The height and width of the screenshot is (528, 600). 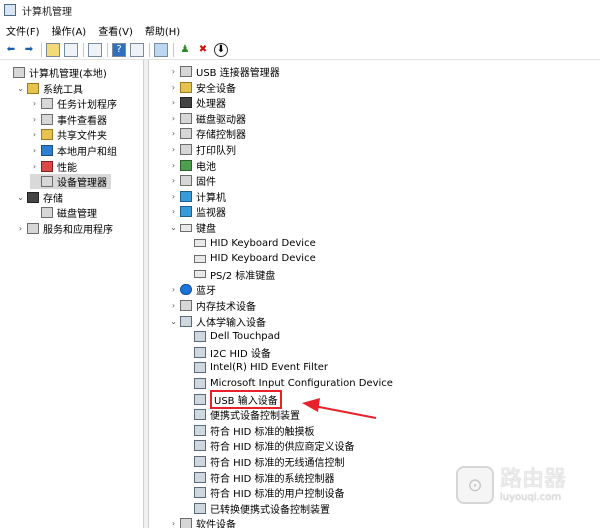 I want to click on device-tree-item: › 存储控制器, so click(x=207, y=133).